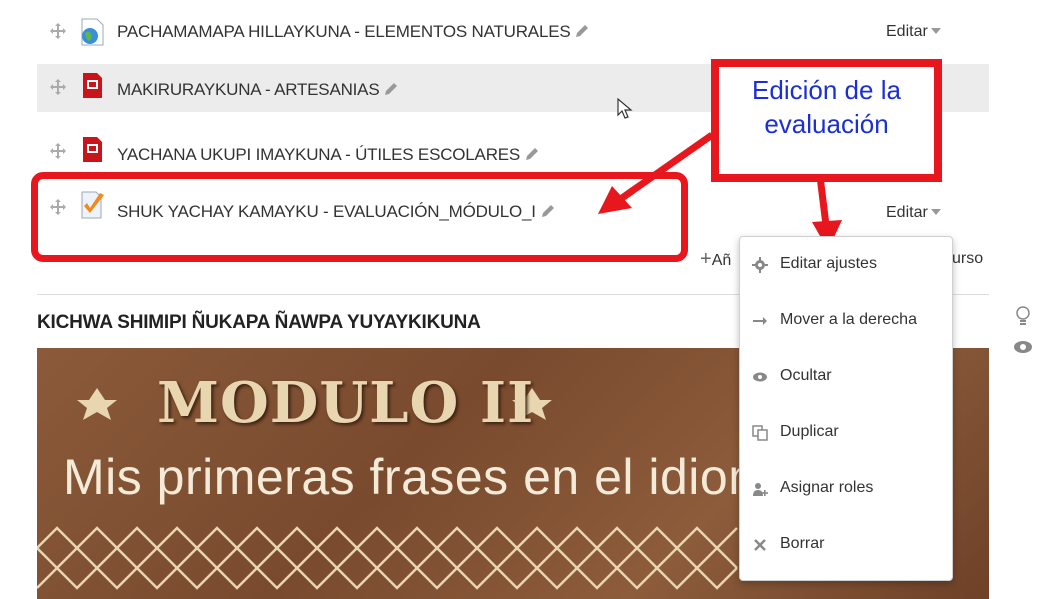  I want to click on arrow-to-title, so click(667, 166).